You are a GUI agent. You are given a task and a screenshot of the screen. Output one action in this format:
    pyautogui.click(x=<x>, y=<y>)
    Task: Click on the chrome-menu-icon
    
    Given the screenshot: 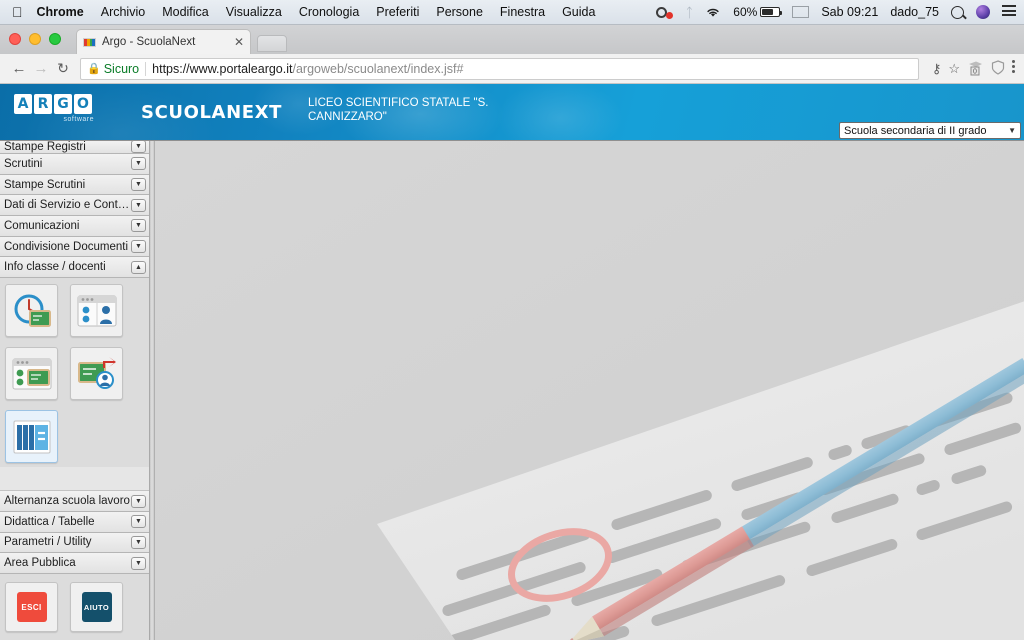 What is the action you would take?
    pyautogui.click(x=1014, y=68)
    